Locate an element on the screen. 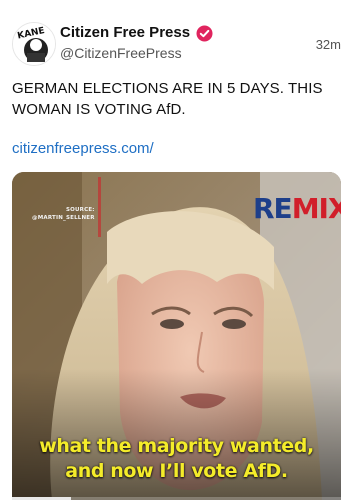 This screenshot has height=500, width=355. caption-line: what the majority wanted, is located at coordinates (176, 446).